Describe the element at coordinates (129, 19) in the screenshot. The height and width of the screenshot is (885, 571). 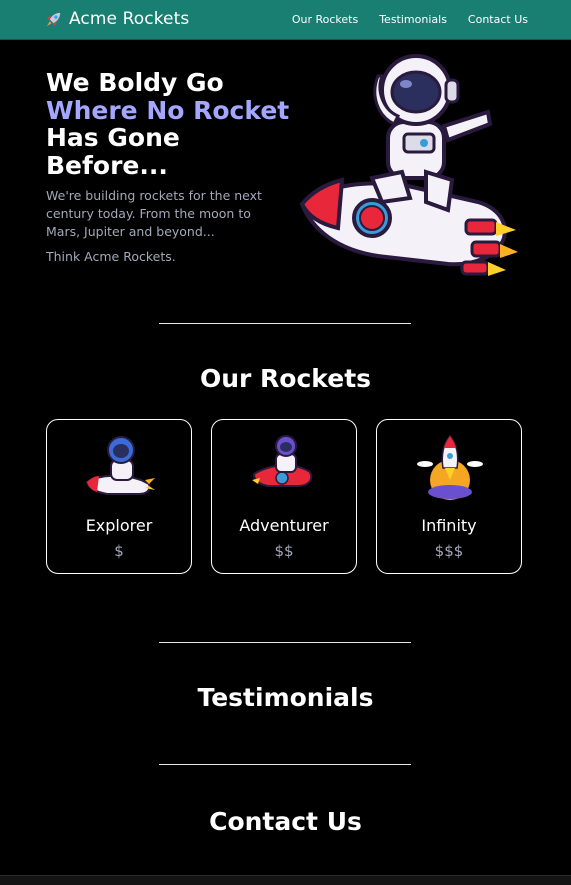
I see `brand-name: Acme Rockets` at that location.